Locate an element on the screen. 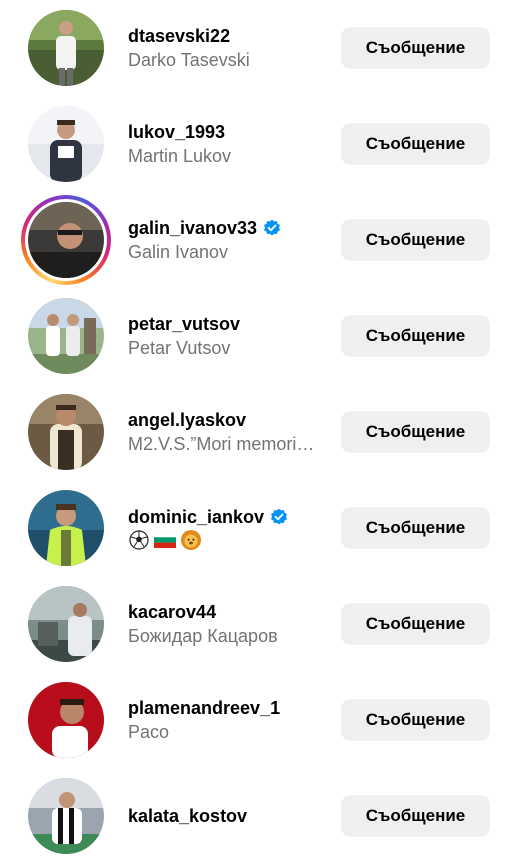 This screenshot has width=511, height=864. full-name: Божидар Кацаров is located at coordinates (203, 636).